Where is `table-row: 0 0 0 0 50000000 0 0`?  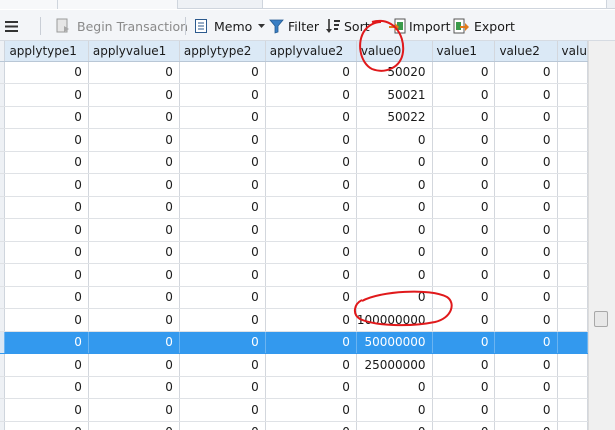 table-row: 0 0 0 0 50000000 0 0 is located at coordinates (294, 342).